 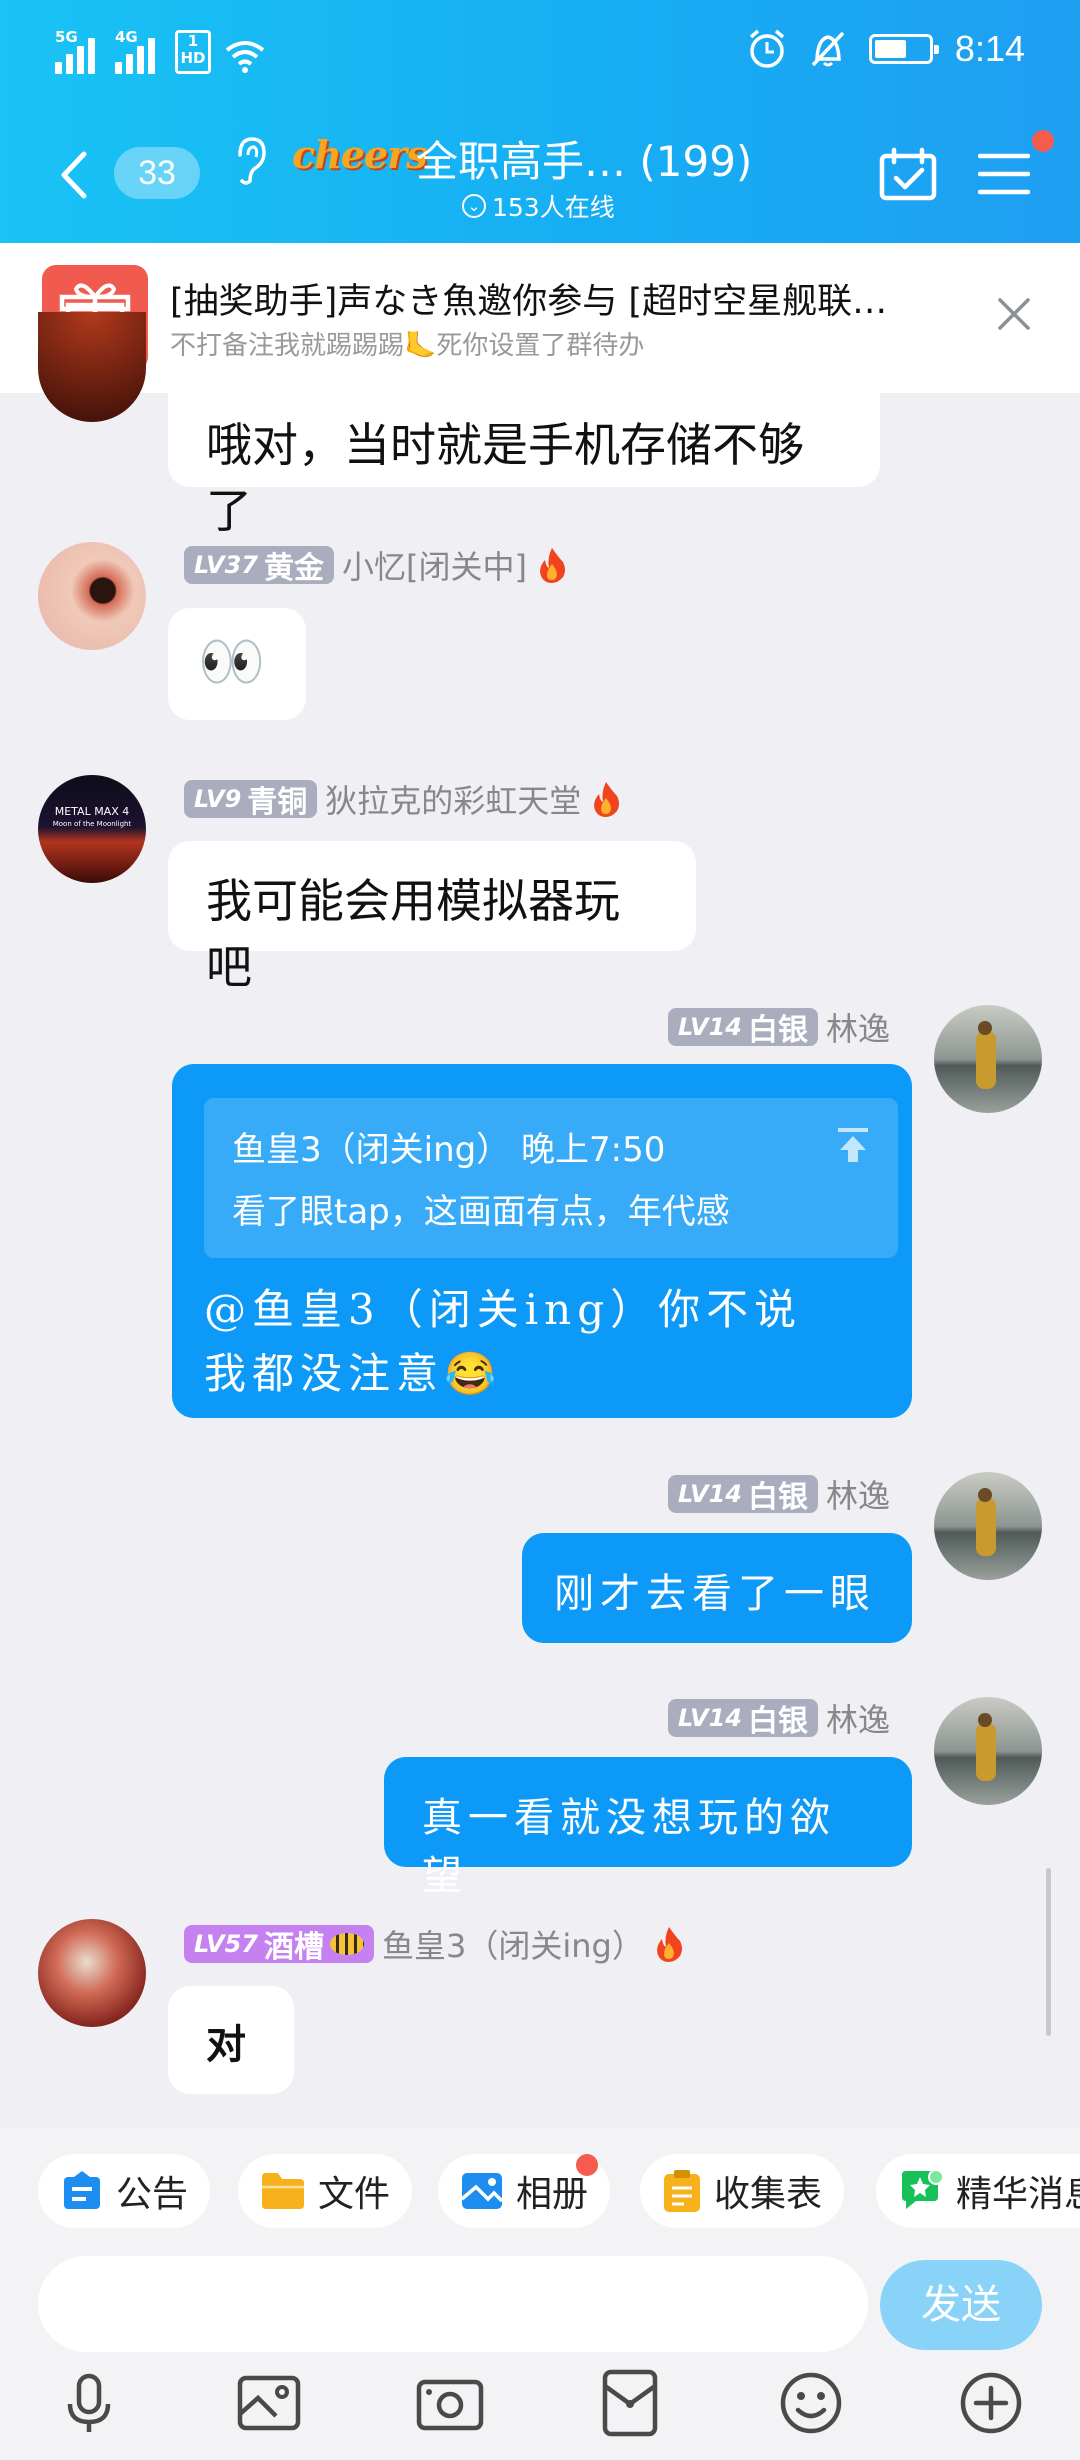 What do you see at coordinates (251, 800) in the screenshot?
I see `level-badge: LV9 青铜` at bounding box center [251, 800].